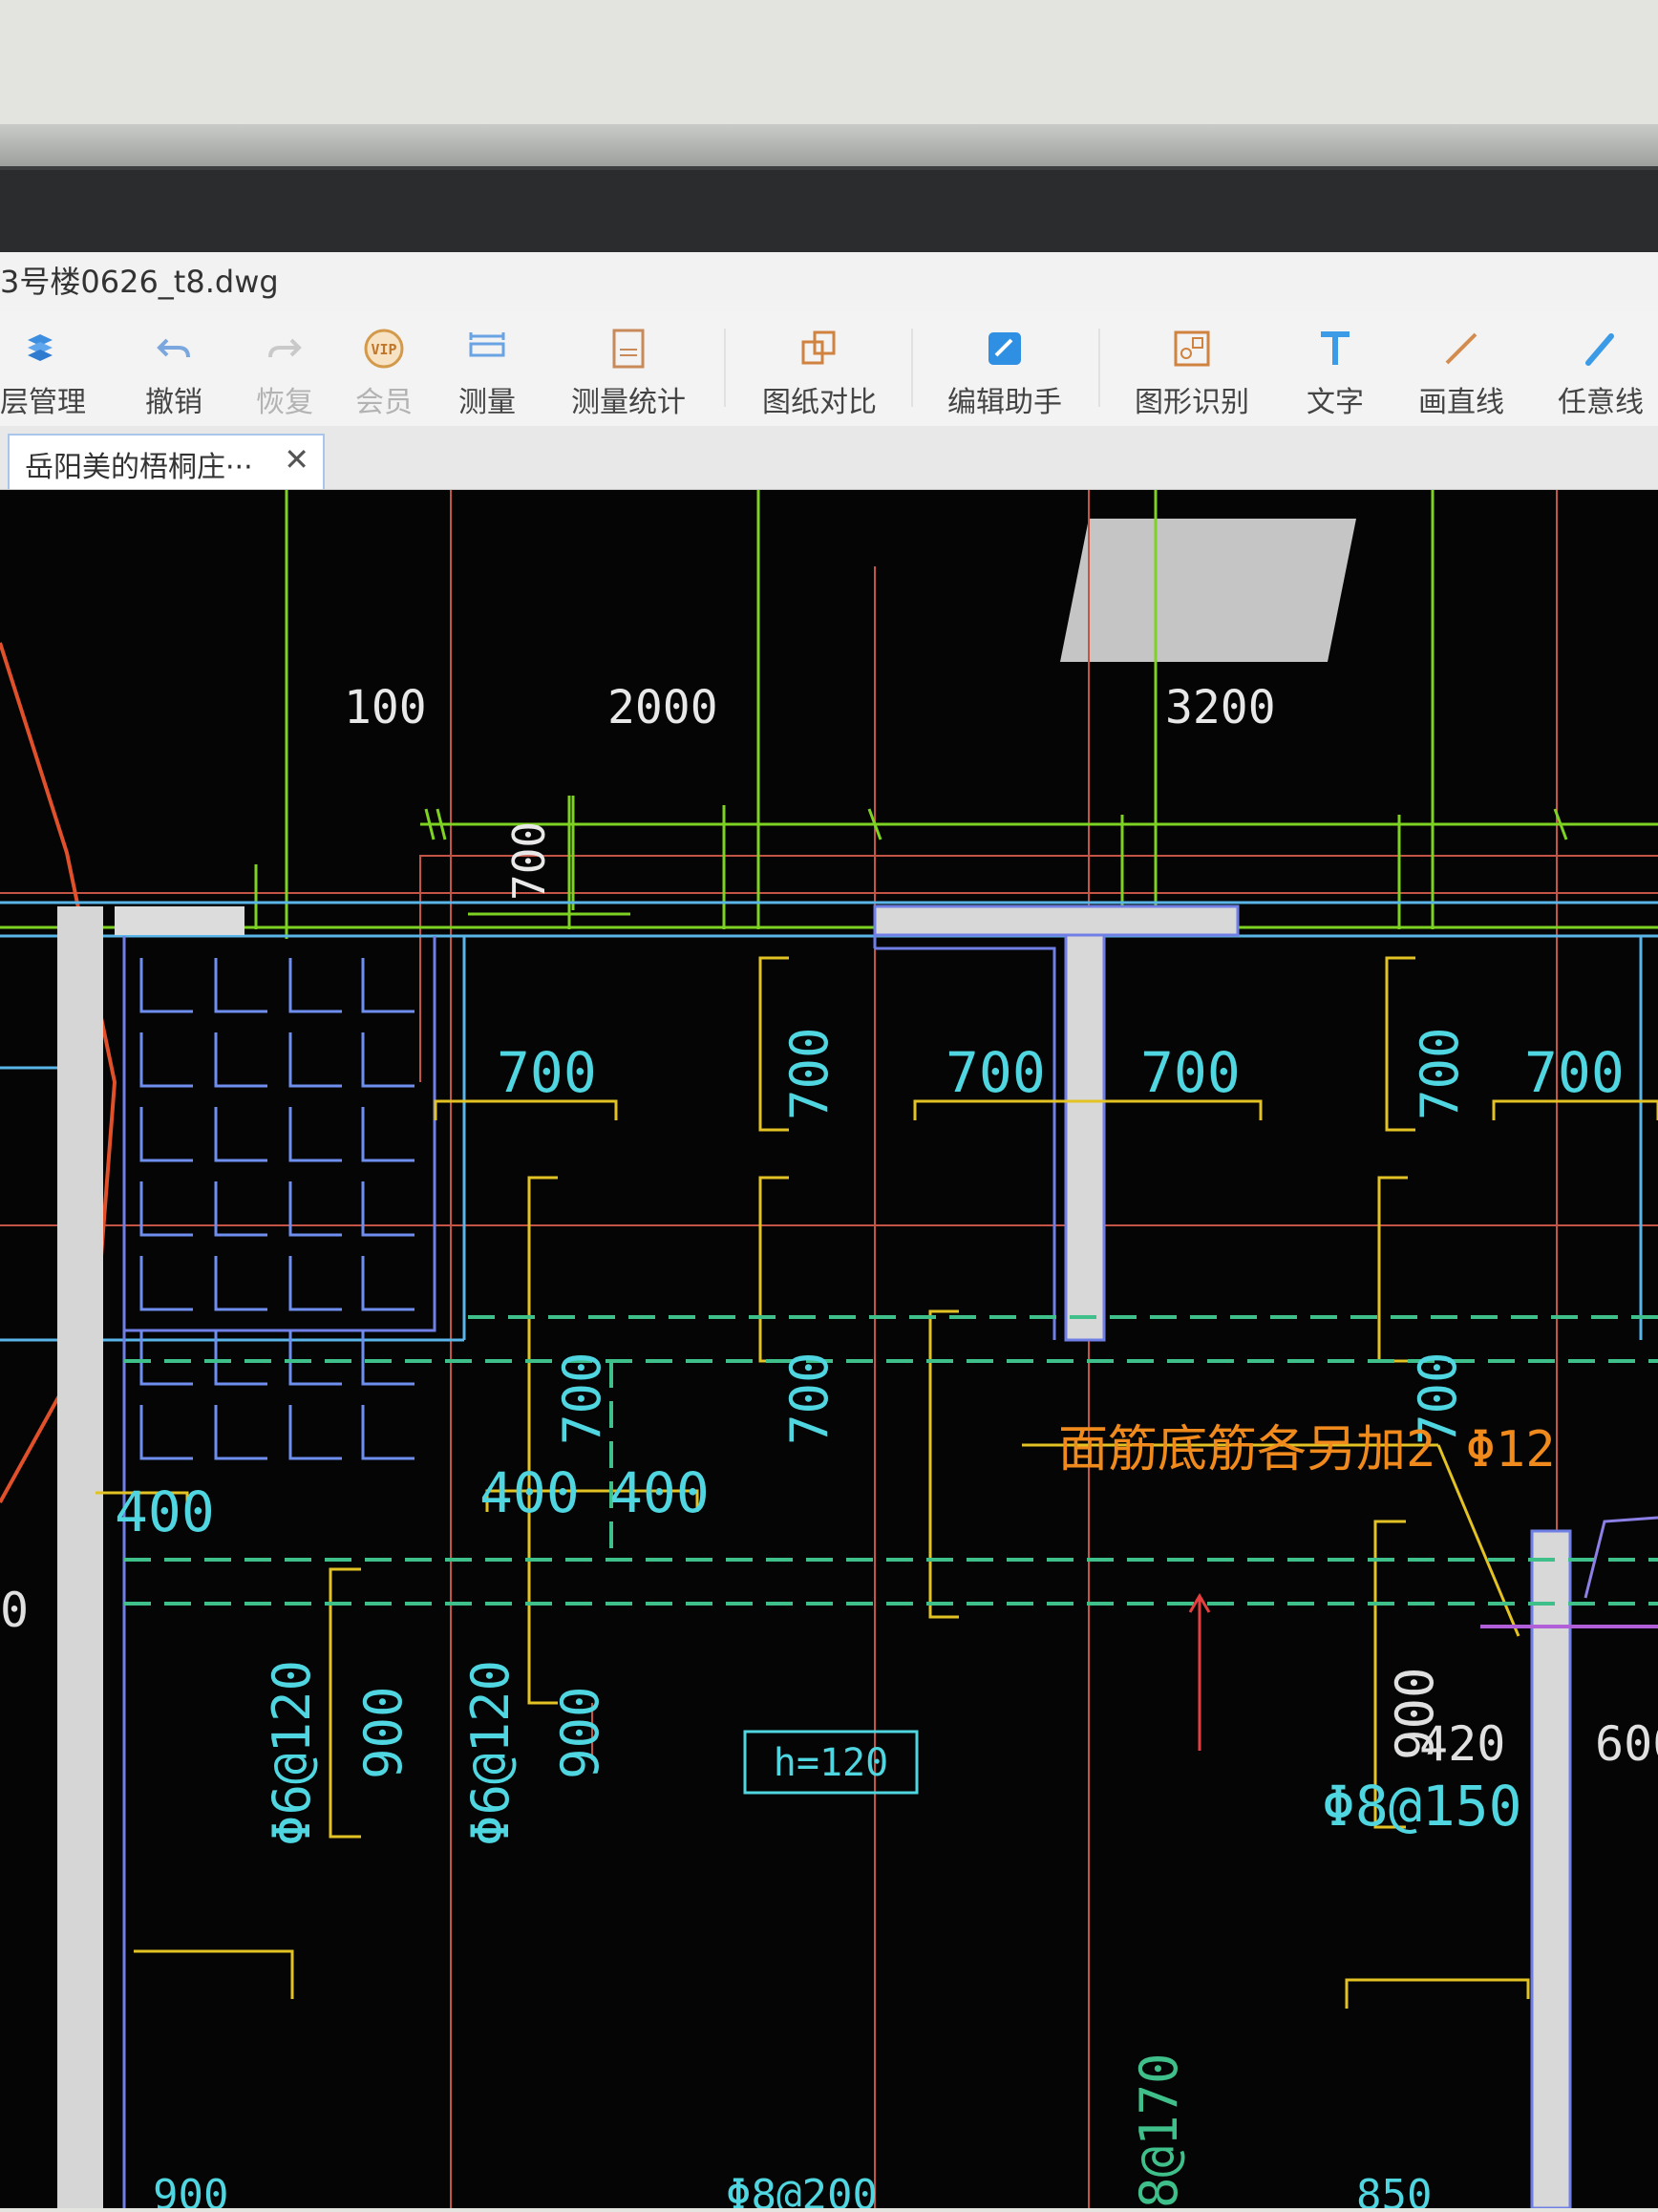 This screenshot has height=2212, width=1658. What do you see at coordinates (43, 402) in the screenshot?
I see `layer-manager-label: 层管理` at bounding box center [43, 402].